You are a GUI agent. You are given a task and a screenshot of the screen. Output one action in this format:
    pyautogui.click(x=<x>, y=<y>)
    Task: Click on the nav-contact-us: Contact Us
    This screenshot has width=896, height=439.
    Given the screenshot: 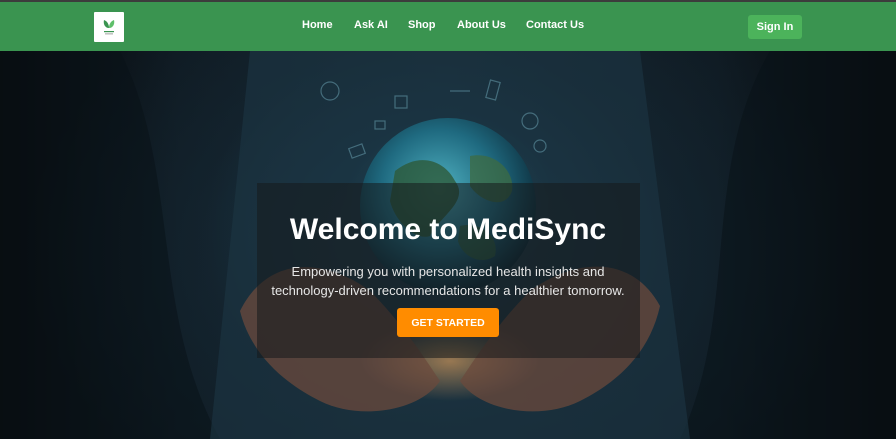 What is the action you would take?
    pyautogui.click(x=555, y=25)
    